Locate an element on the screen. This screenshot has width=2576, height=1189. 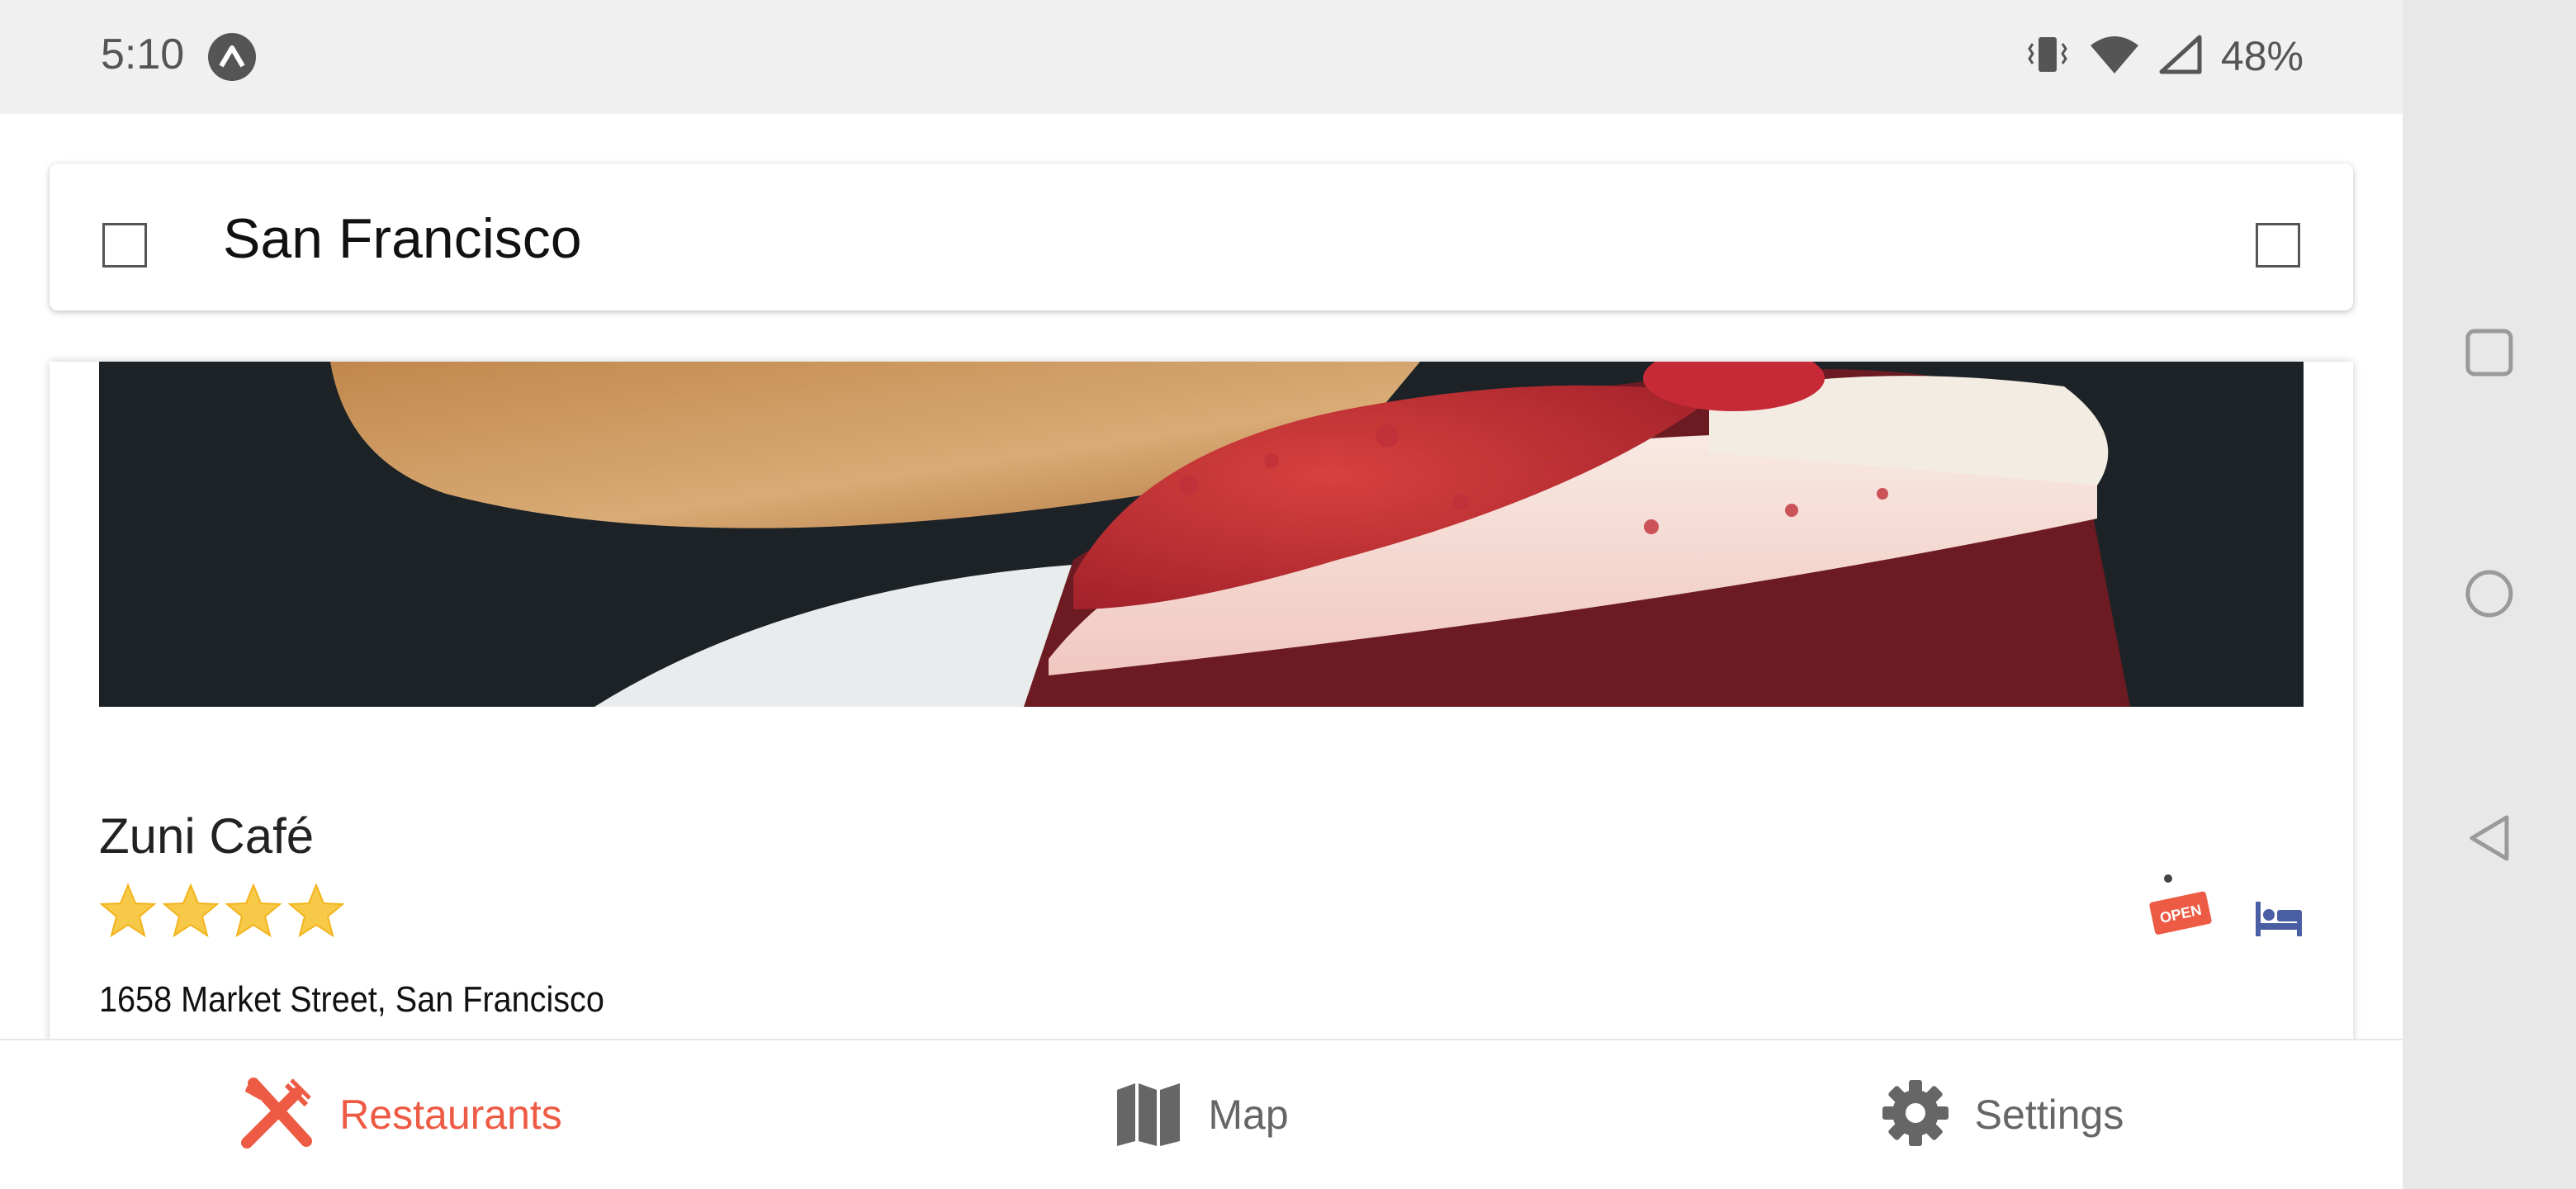
gear-icon is located at coordinates (1915, 1115).